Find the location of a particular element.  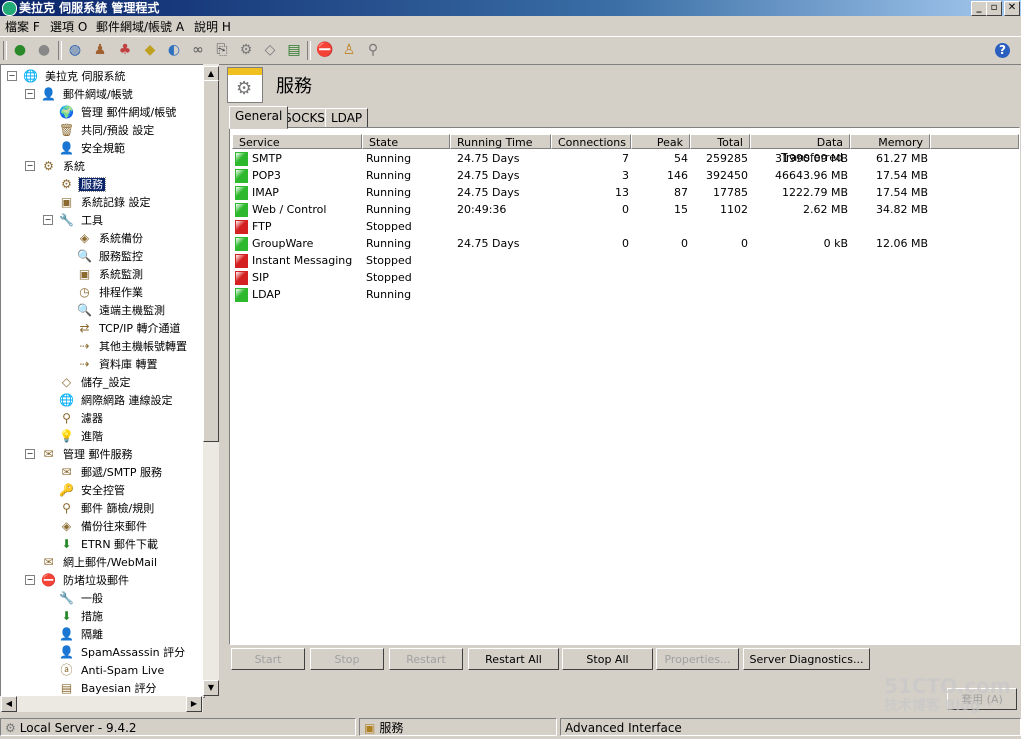

menu-domains-accounts: 郵件網域/帳號 A is located at coordinates (140, 26).